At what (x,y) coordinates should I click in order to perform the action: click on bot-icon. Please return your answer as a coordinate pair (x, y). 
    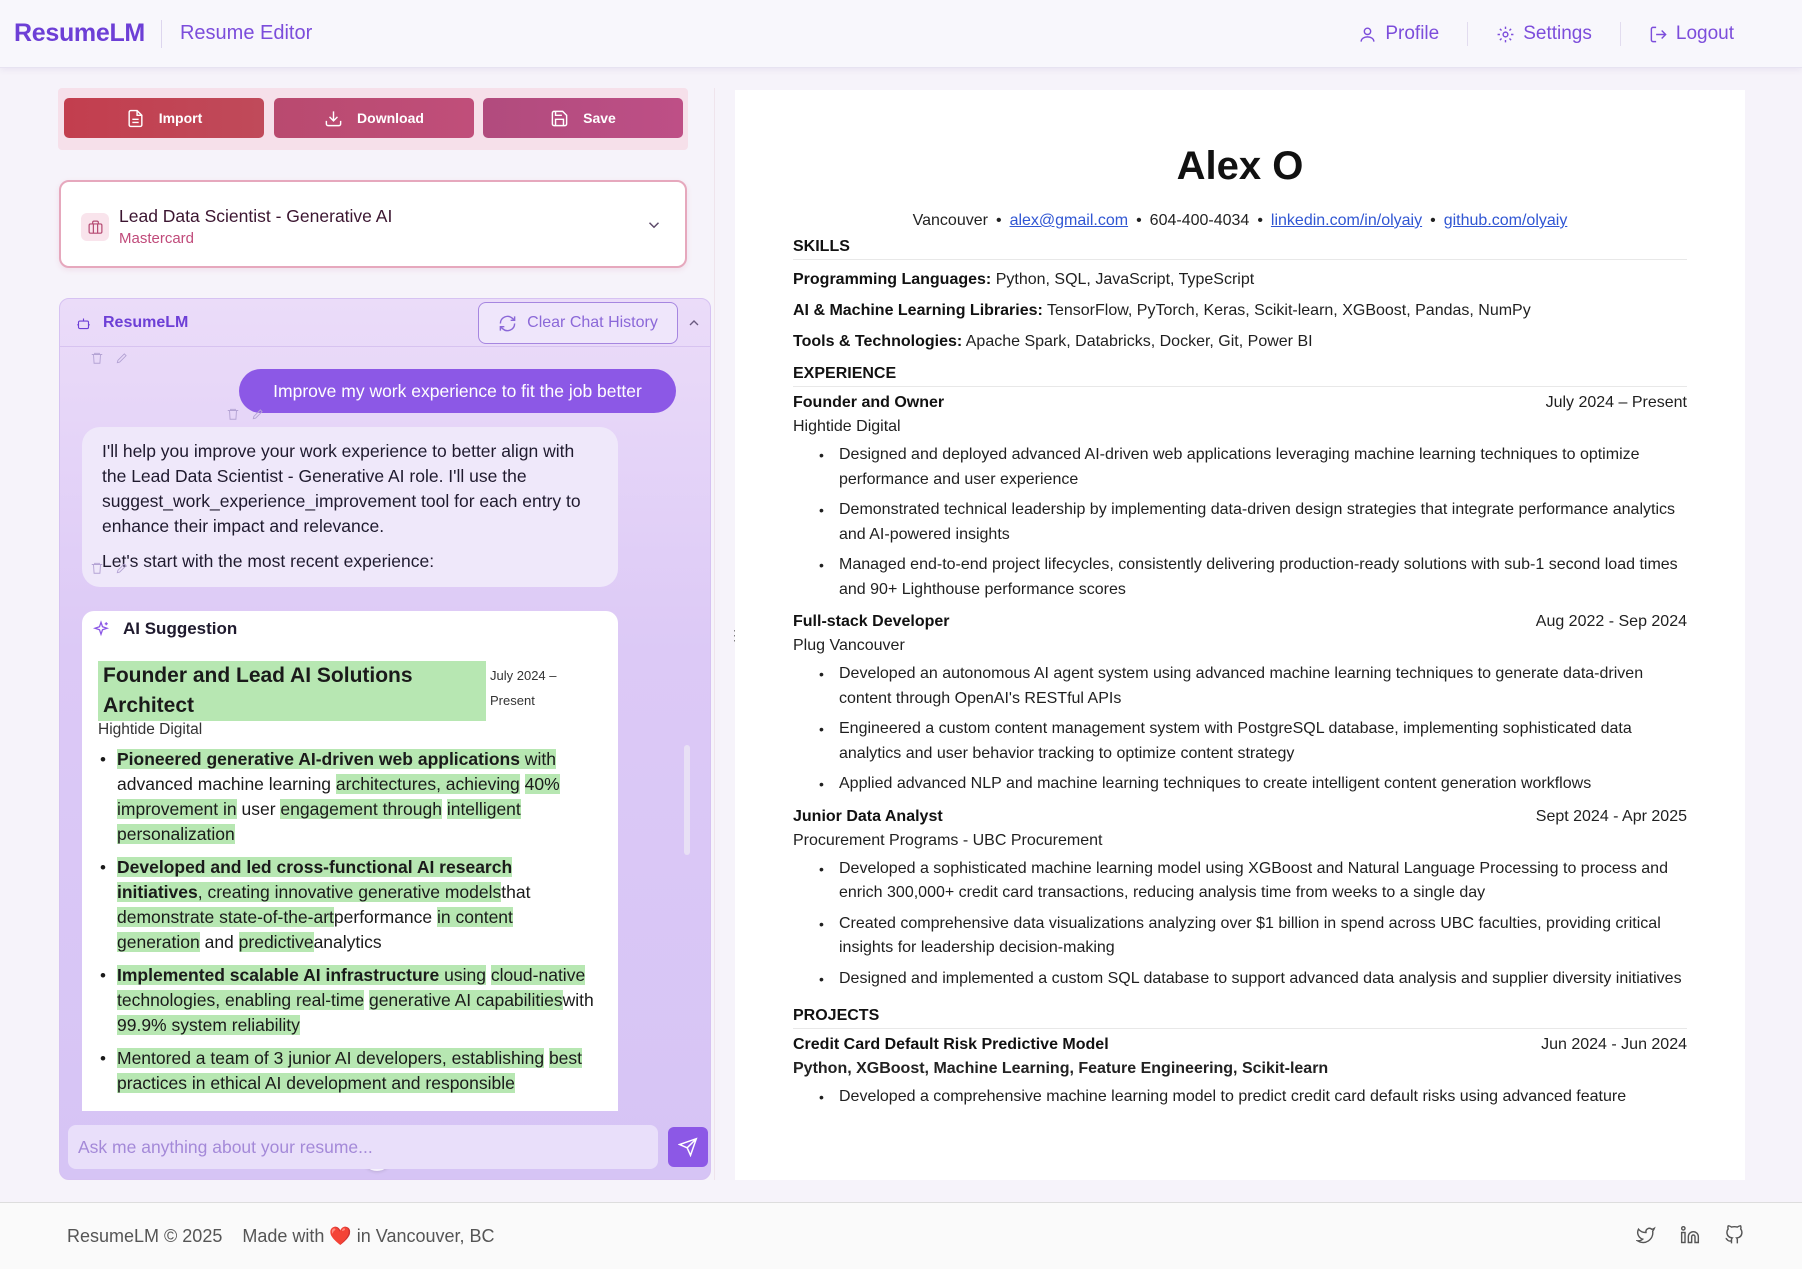
    Looking at the image, I should click on (83, 324).